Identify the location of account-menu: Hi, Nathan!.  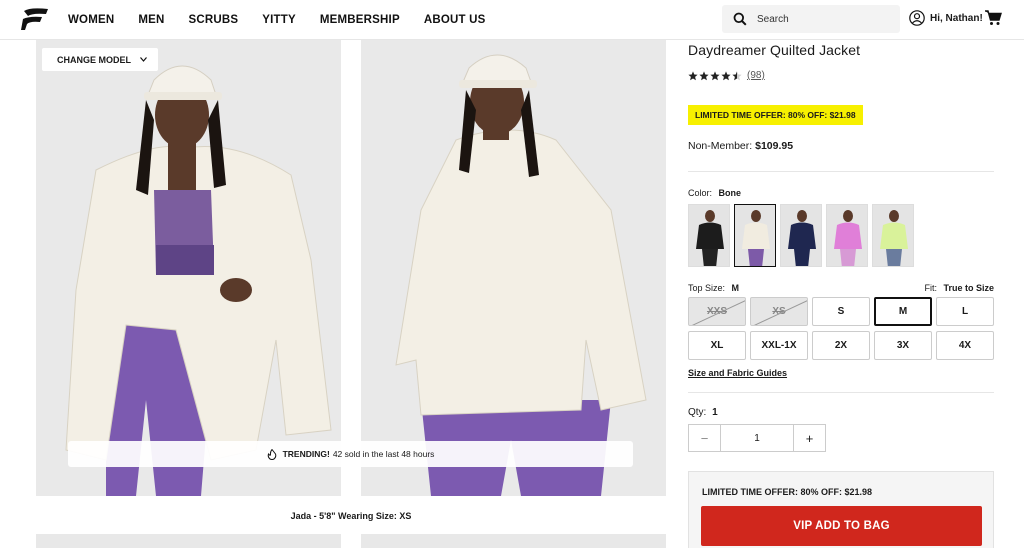
(946, 18).